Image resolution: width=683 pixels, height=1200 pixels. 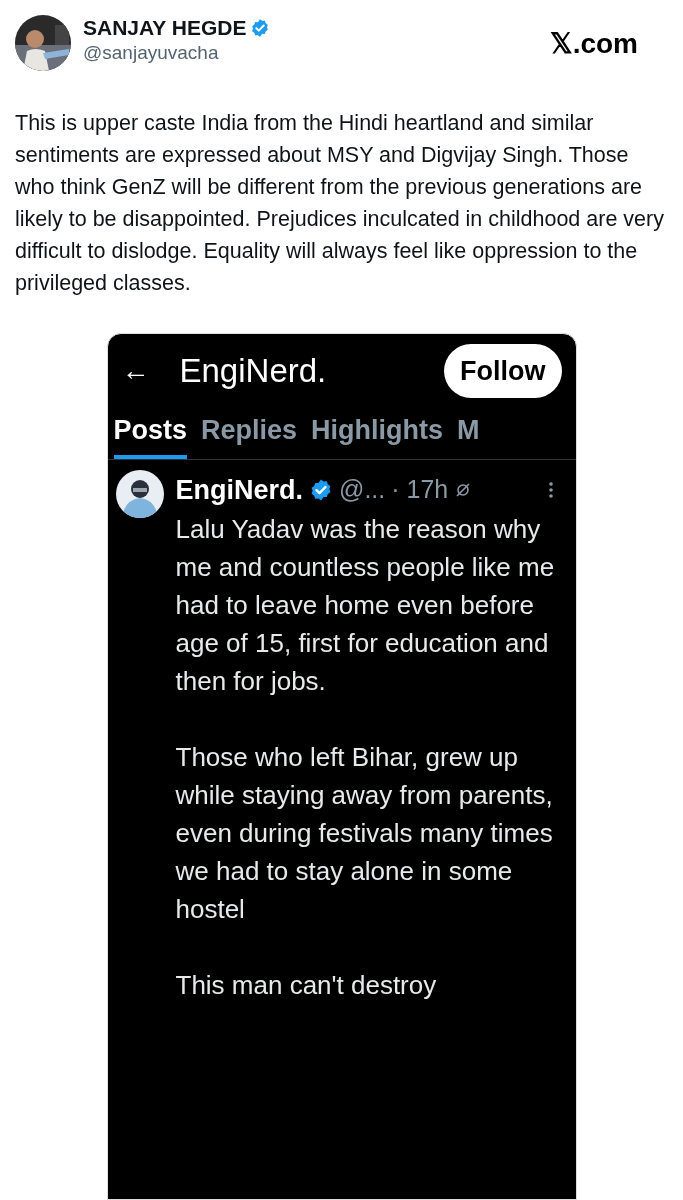 What do you see at coordinates (503, 371) in the screenshot?
I see `follow-button: Follow` at bounding box center [503, 371].